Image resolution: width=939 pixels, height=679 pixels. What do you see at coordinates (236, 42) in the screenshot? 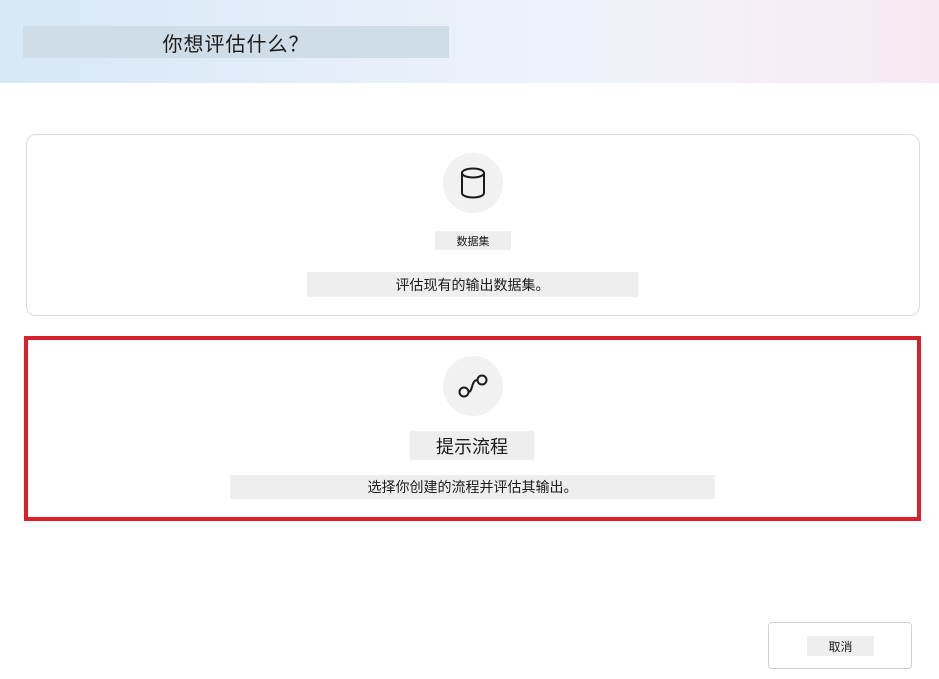
I see `page-title: 你想评估什么？` at bounding box center [236, 42].